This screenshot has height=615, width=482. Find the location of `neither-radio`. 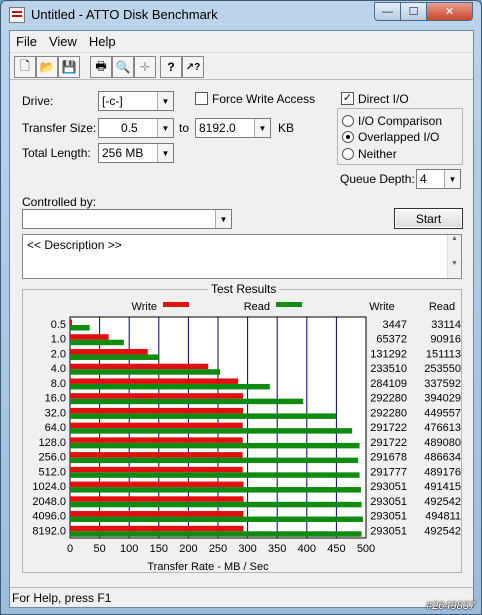

neither-radio is located at coordinates (348, 154).